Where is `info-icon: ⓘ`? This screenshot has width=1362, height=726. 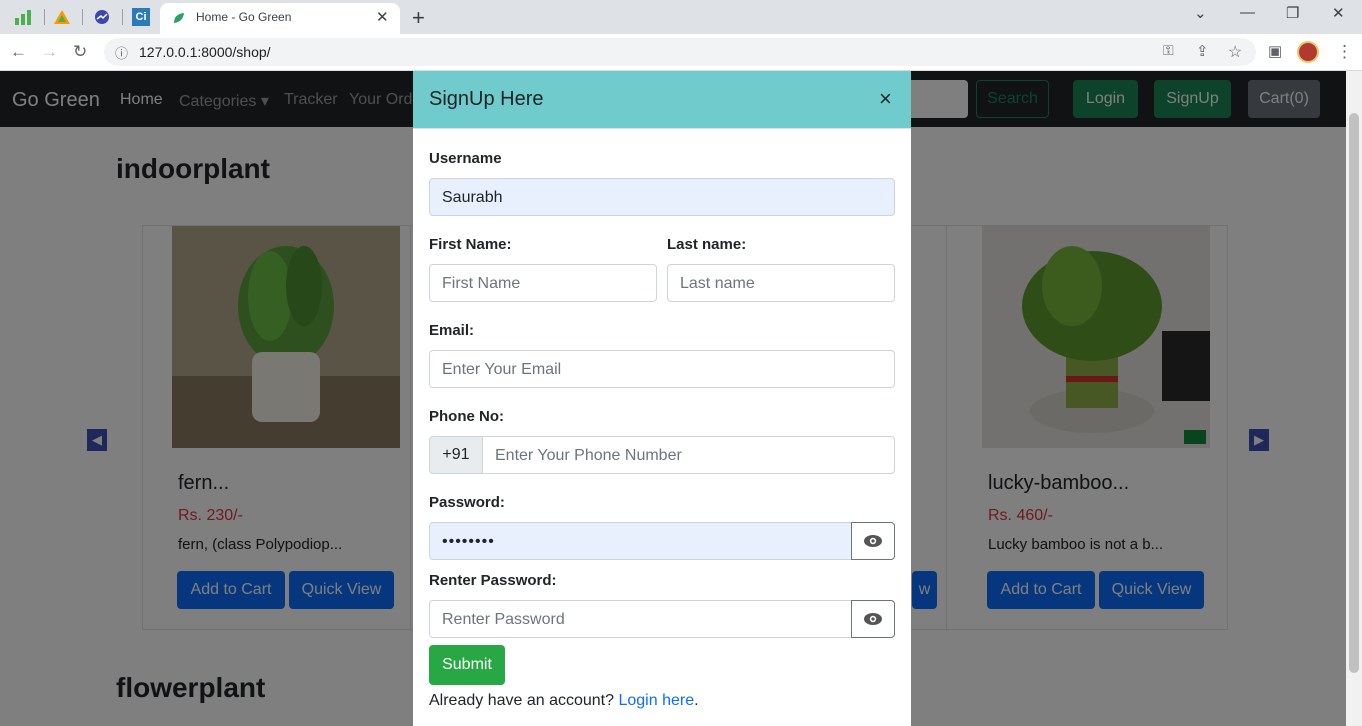
info-icon: ⓘ is located at coordinates (121, 52).